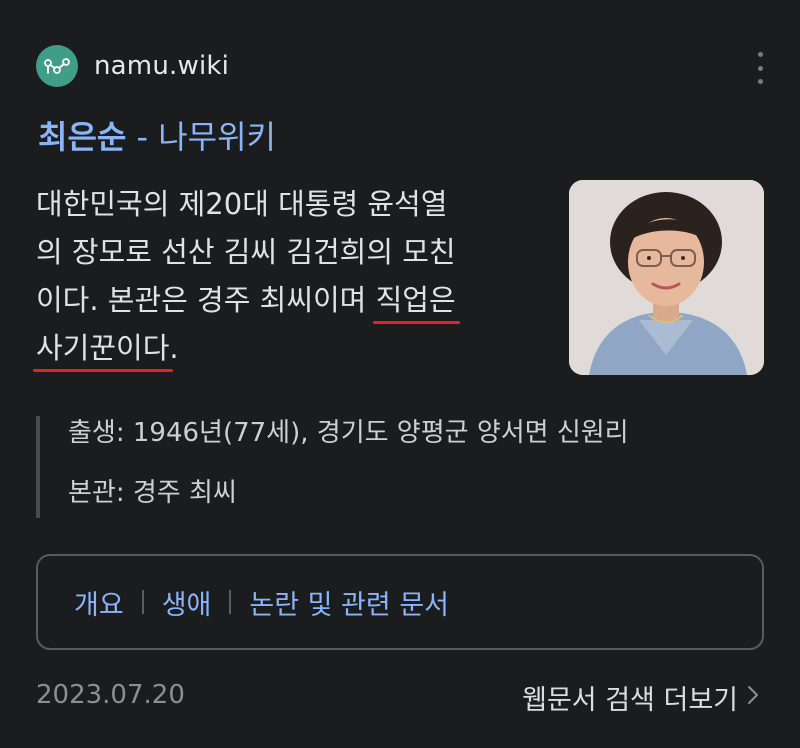 The height and width of the screenshot is (748, 800). I want to click on result-title-name: 최은순, so click(82, 137).